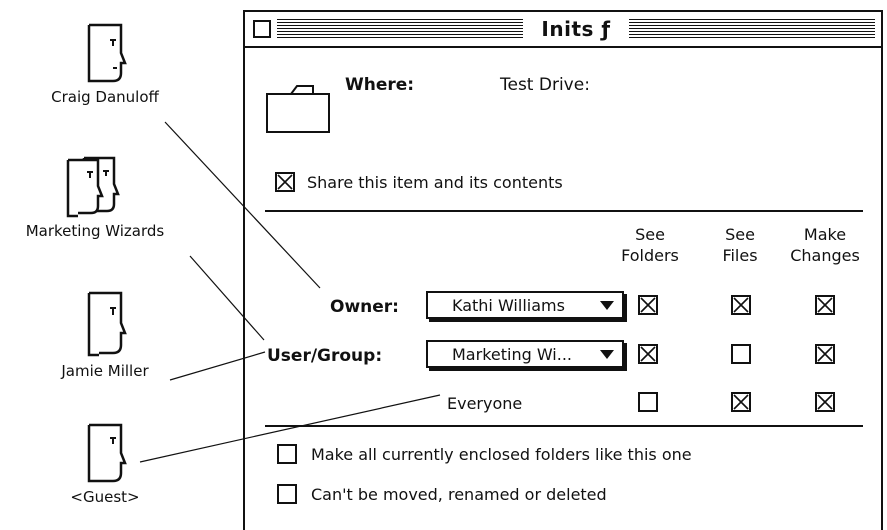 This screenshot has width=887, height=530. I want to click on share-checkbox, so click(285, 182).